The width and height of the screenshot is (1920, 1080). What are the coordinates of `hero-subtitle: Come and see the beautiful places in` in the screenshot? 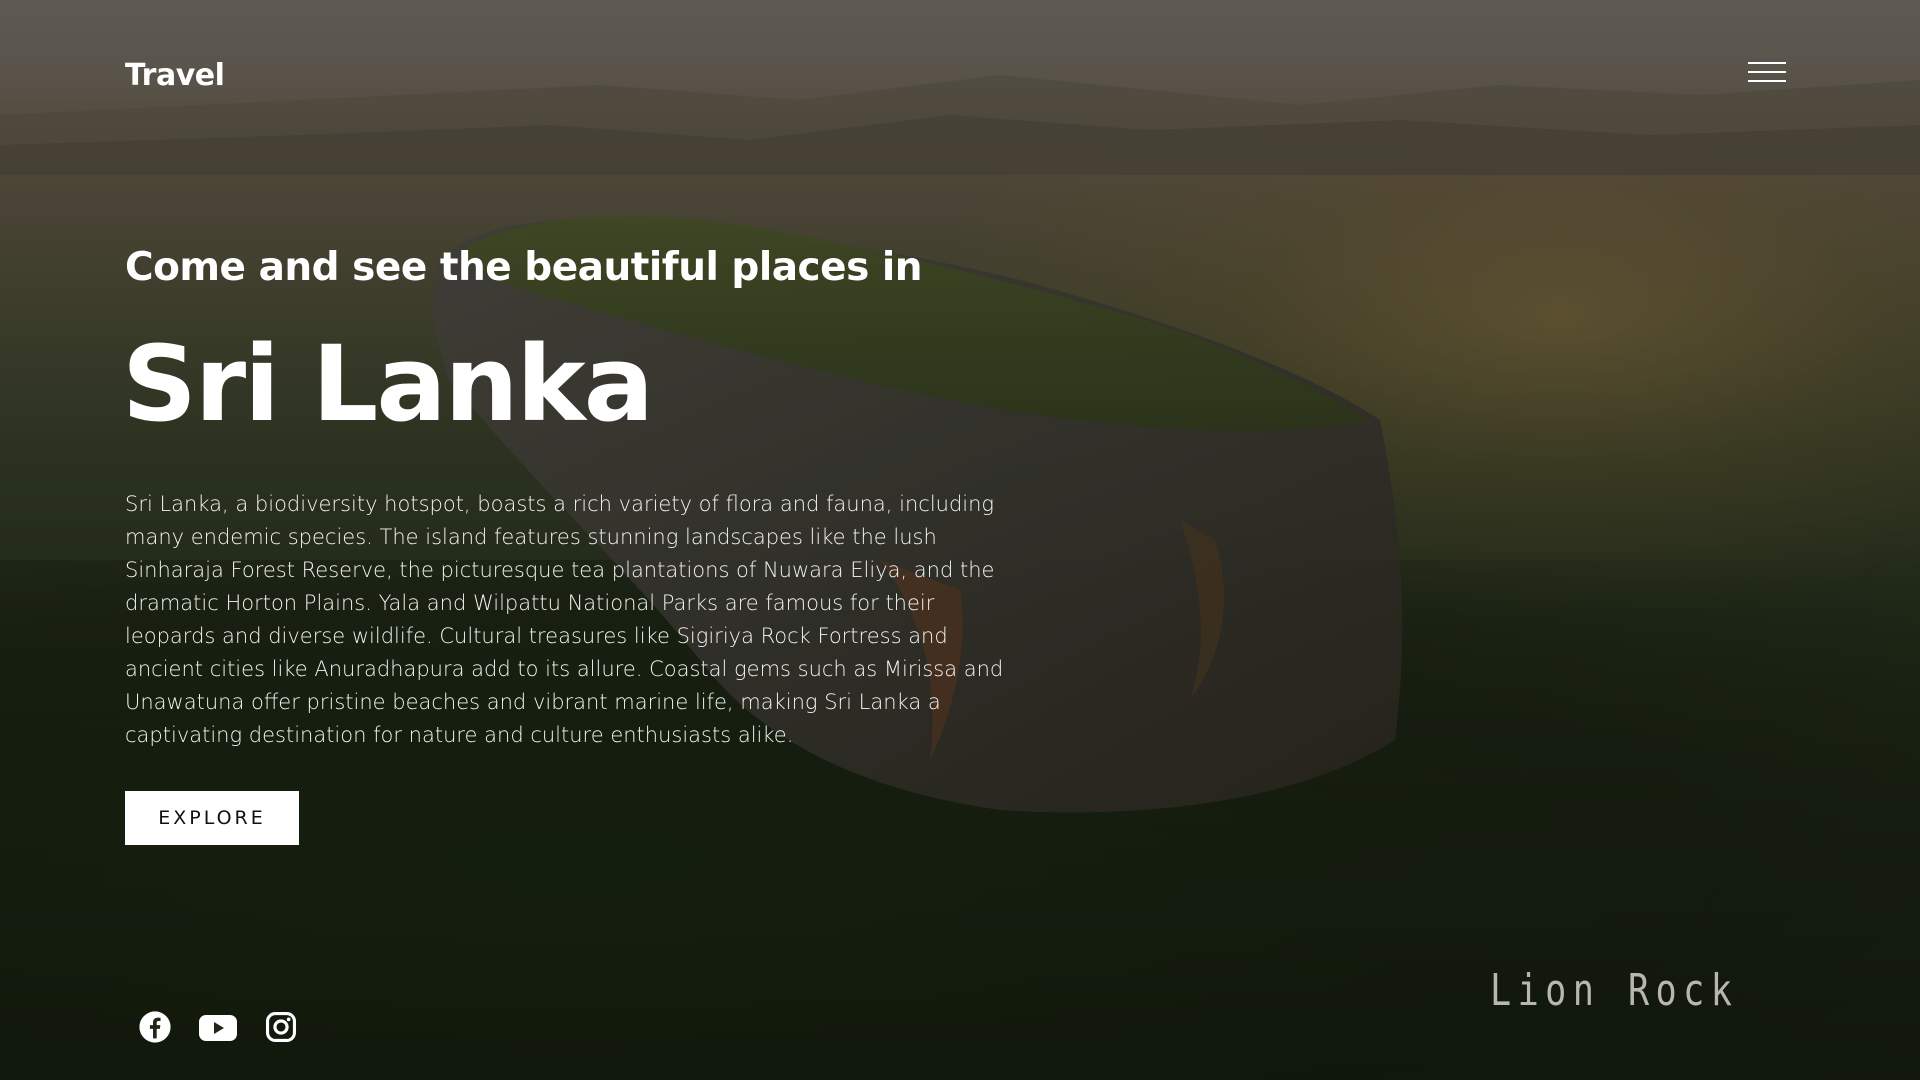 It's located at (524, 267).